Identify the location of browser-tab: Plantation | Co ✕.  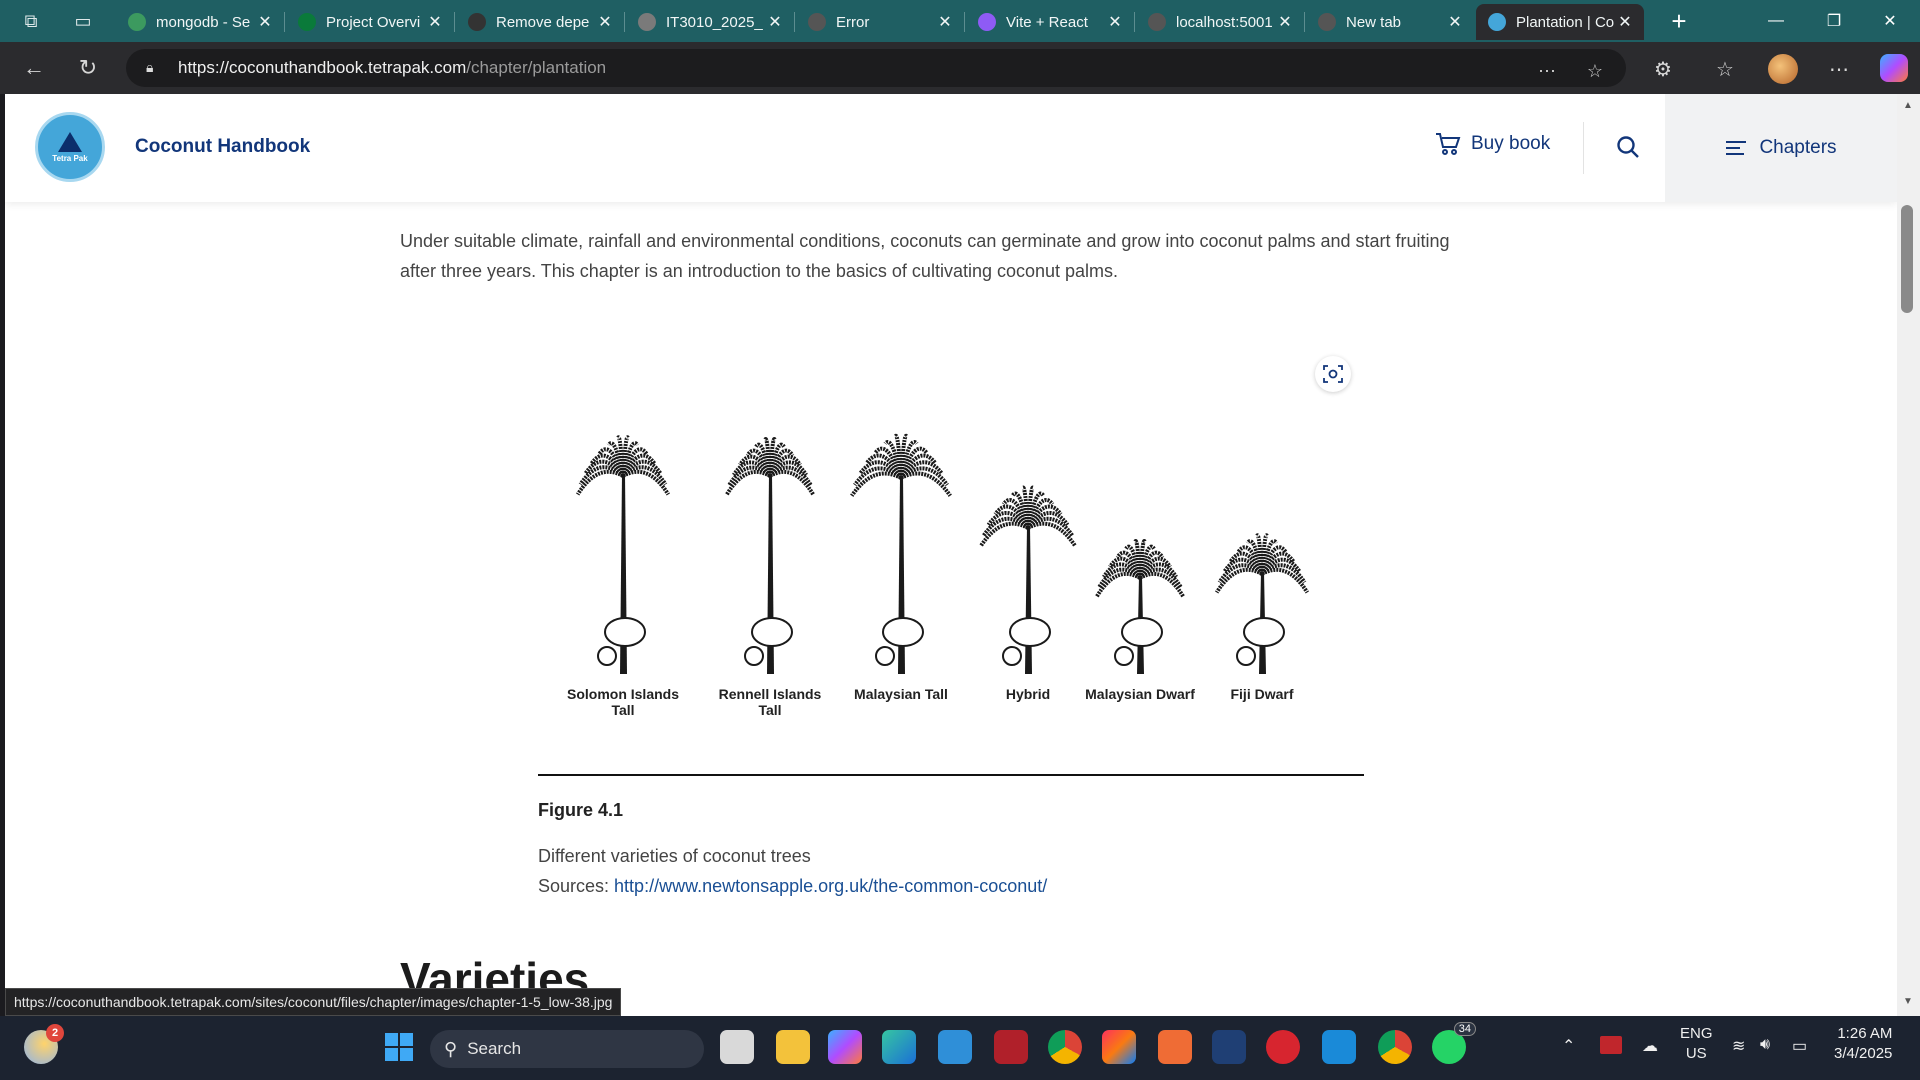
(1560, 22).